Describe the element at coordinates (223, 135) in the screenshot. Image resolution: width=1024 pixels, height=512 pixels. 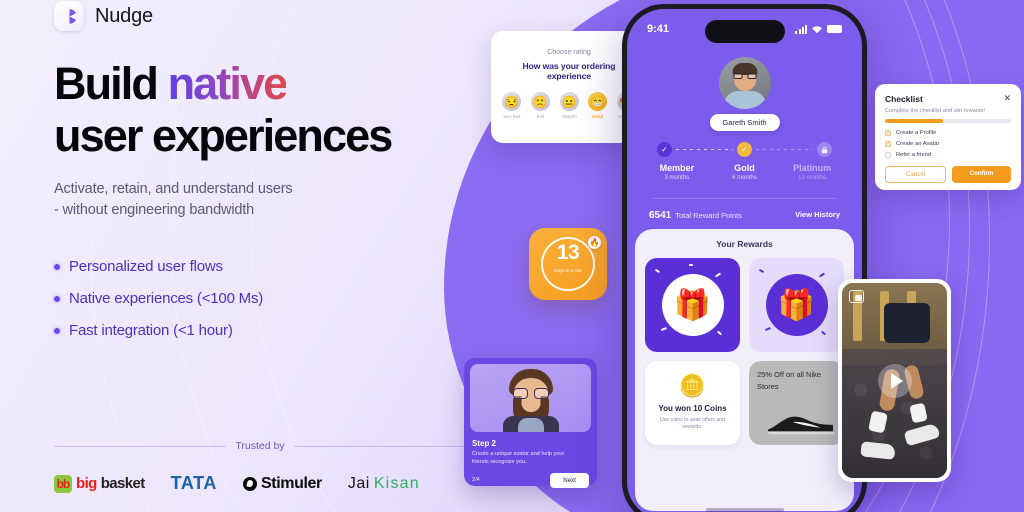
I see `headline-line-2: user experiences` at that location.